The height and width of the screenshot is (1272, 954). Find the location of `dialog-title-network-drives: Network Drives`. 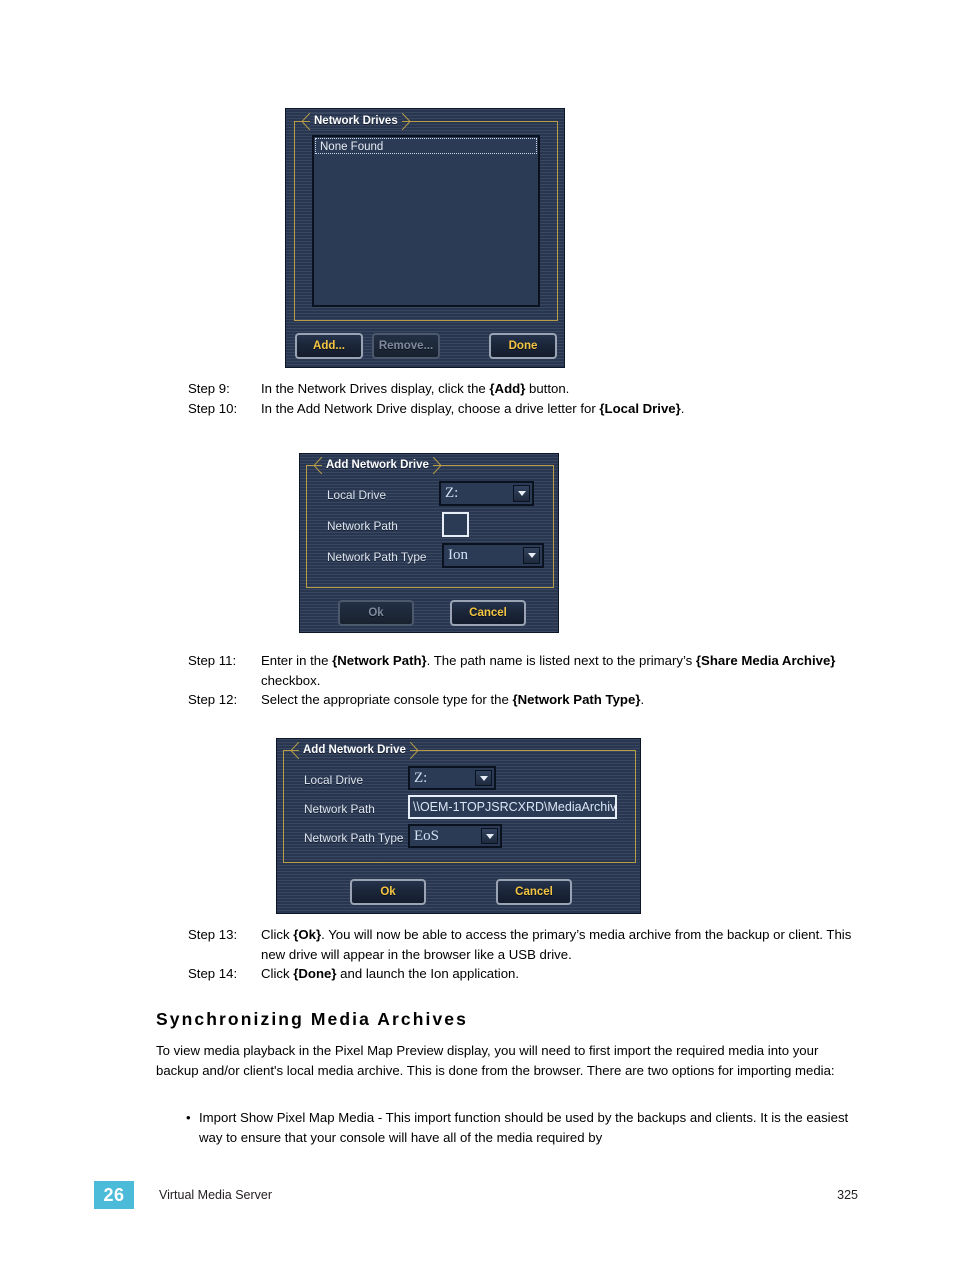

dialog-title-network-drives: Network Drives is located at coordinates (356, 121).